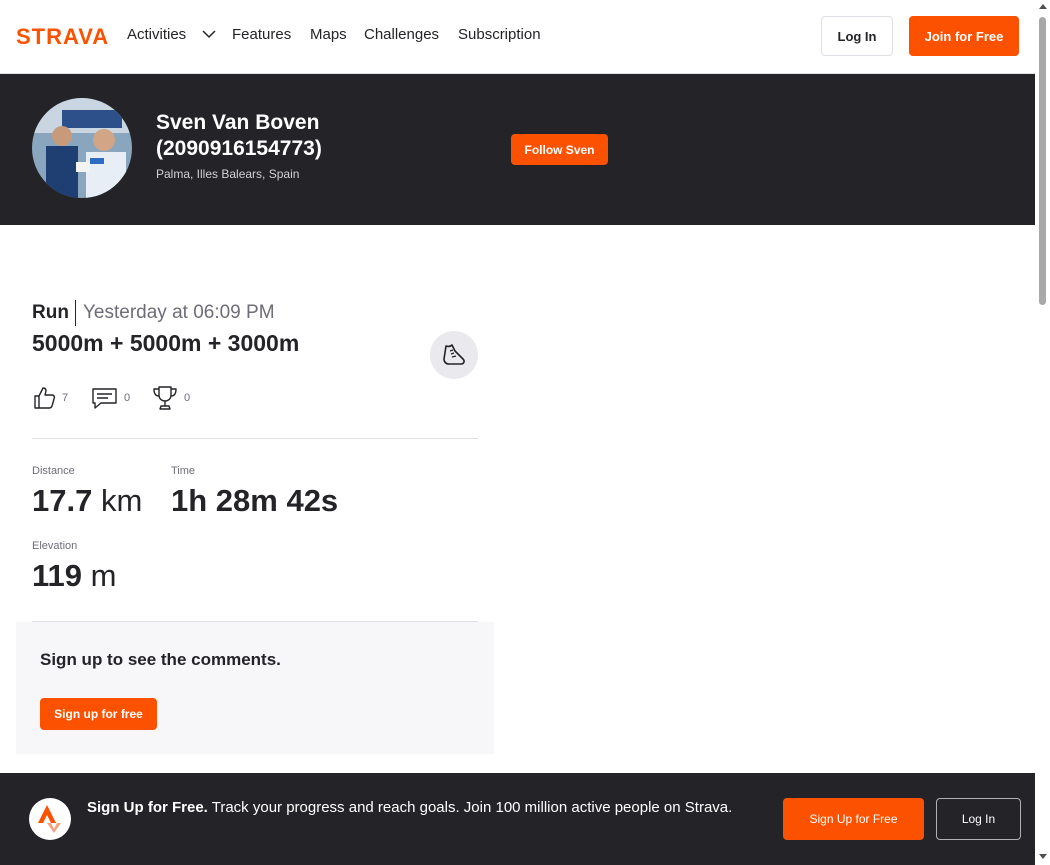 This screenshot has height=865, width=1050. I want to click on strava-mark-icon, so click(50, 819).